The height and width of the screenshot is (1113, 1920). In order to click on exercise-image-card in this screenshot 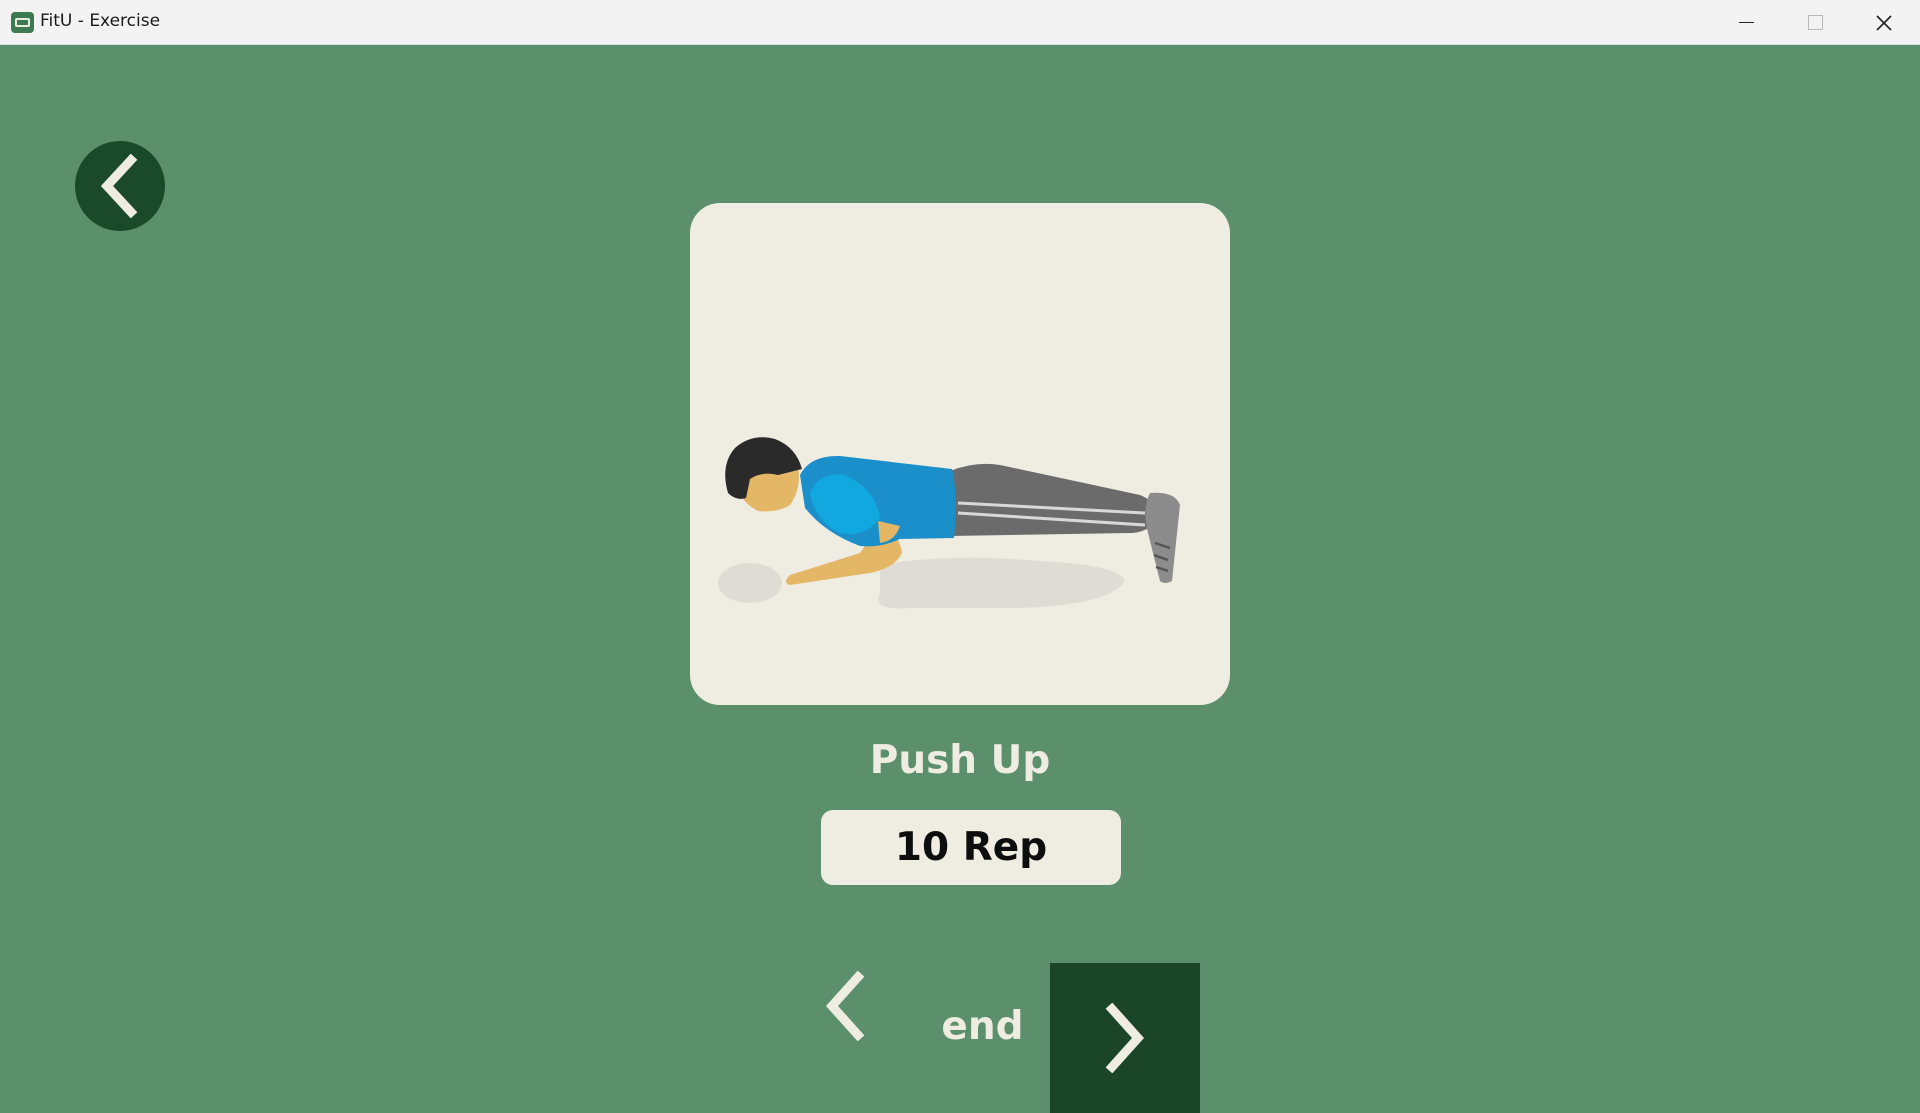, I will do `click(960, 454)`.